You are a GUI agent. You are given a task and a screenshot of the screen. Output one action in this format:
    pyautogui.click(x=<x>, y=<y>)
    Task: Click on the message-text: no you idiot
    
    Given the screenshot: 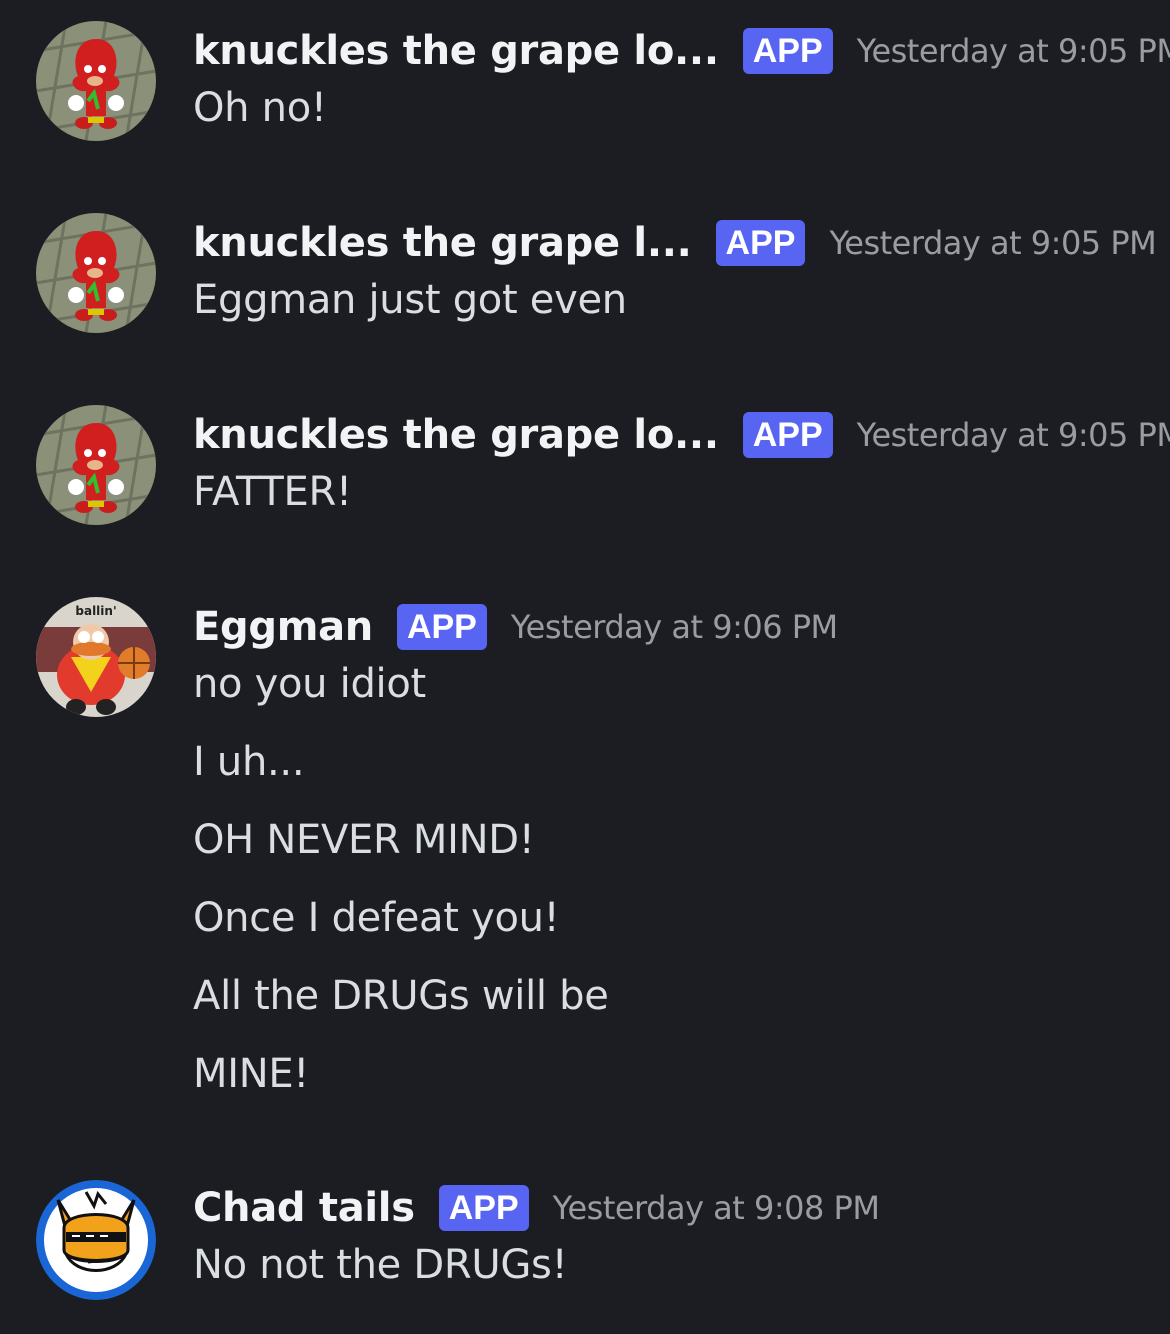 What is the action you would take?
    pyautogui.click(x=309, y=684)
    